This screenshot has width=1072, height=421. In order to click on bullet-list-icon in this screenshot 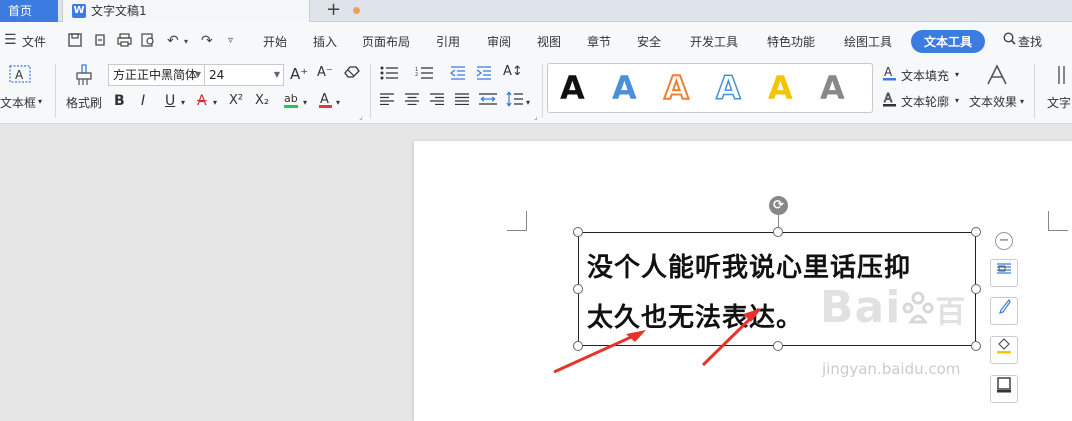, I will do `click(390, 75)`.